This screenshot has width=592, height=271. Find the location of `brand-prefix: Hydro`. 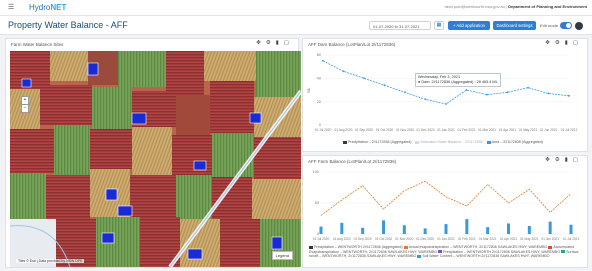

brand-prefix: Hydro is located at coordinates (40, 7).